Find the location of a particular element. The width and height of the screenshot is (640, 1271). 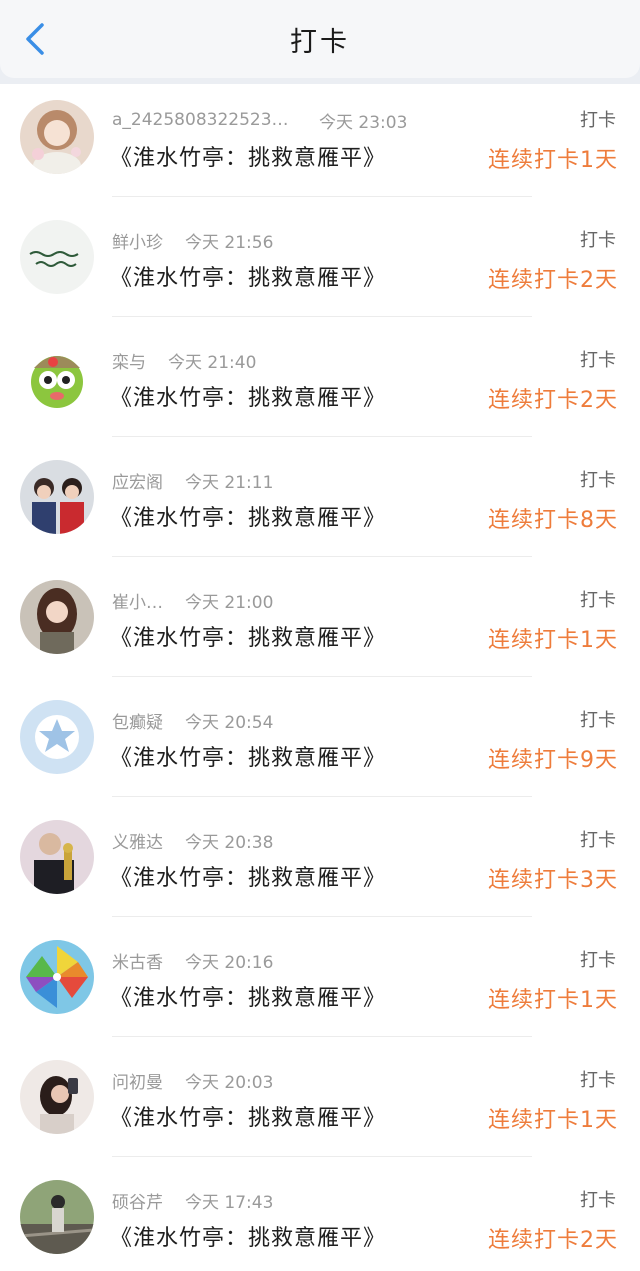

frog-cartoon-avatar is located at coordinates (57, 377).